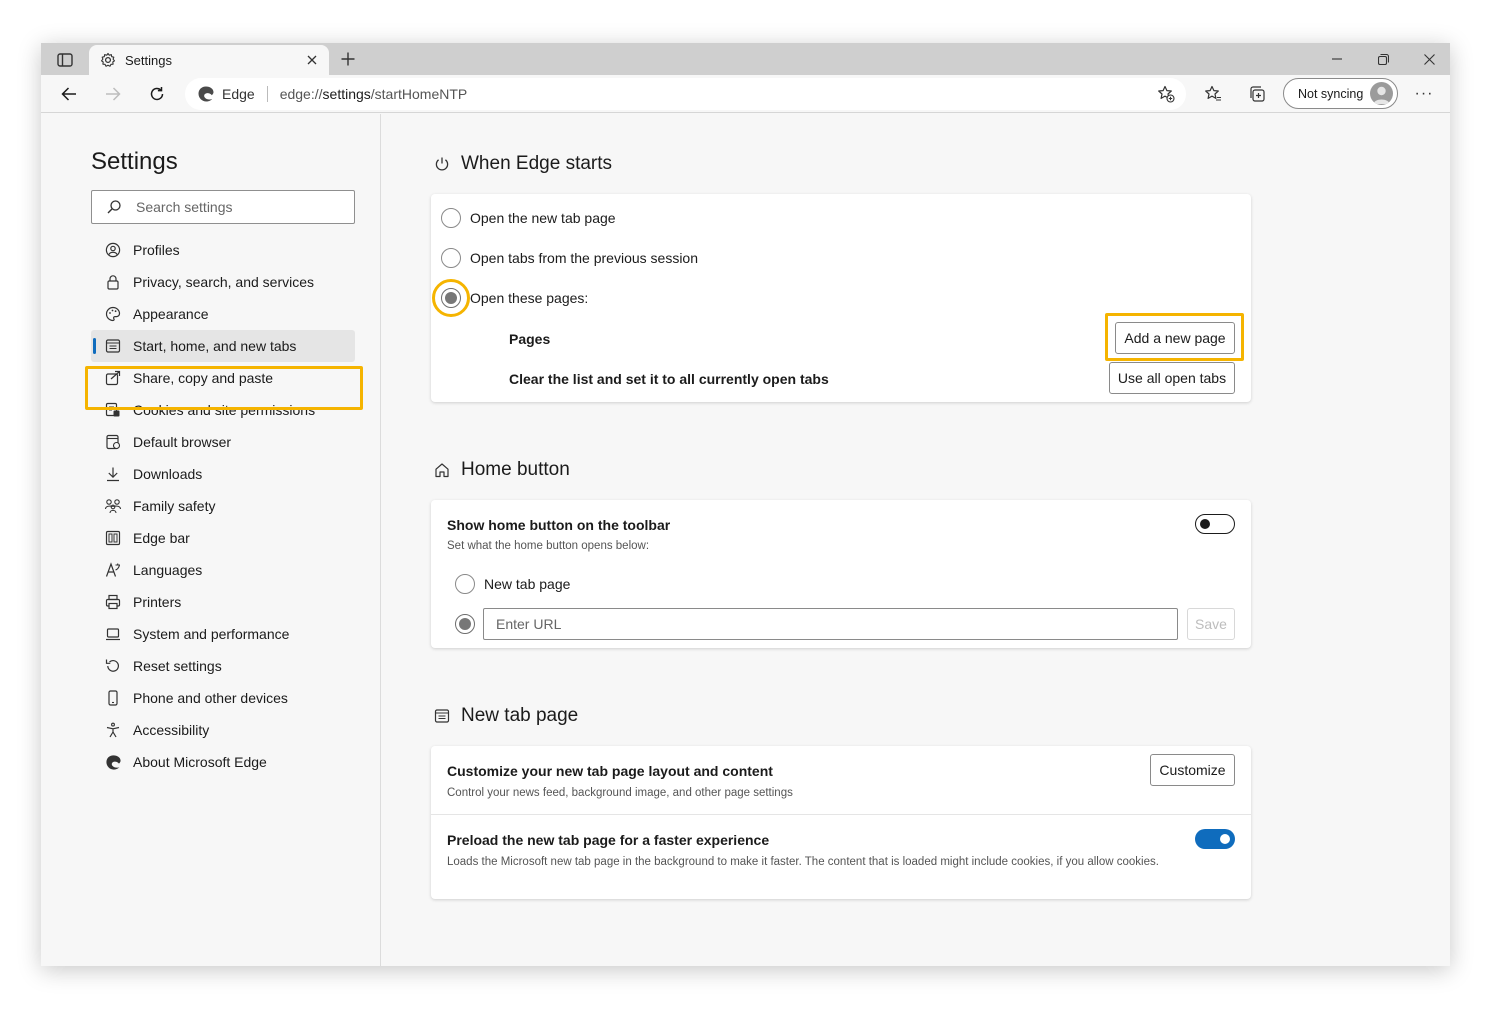  Describe the element at coordinates (1215, 839) in the screenshot. I see `preload-toggle` at that location.